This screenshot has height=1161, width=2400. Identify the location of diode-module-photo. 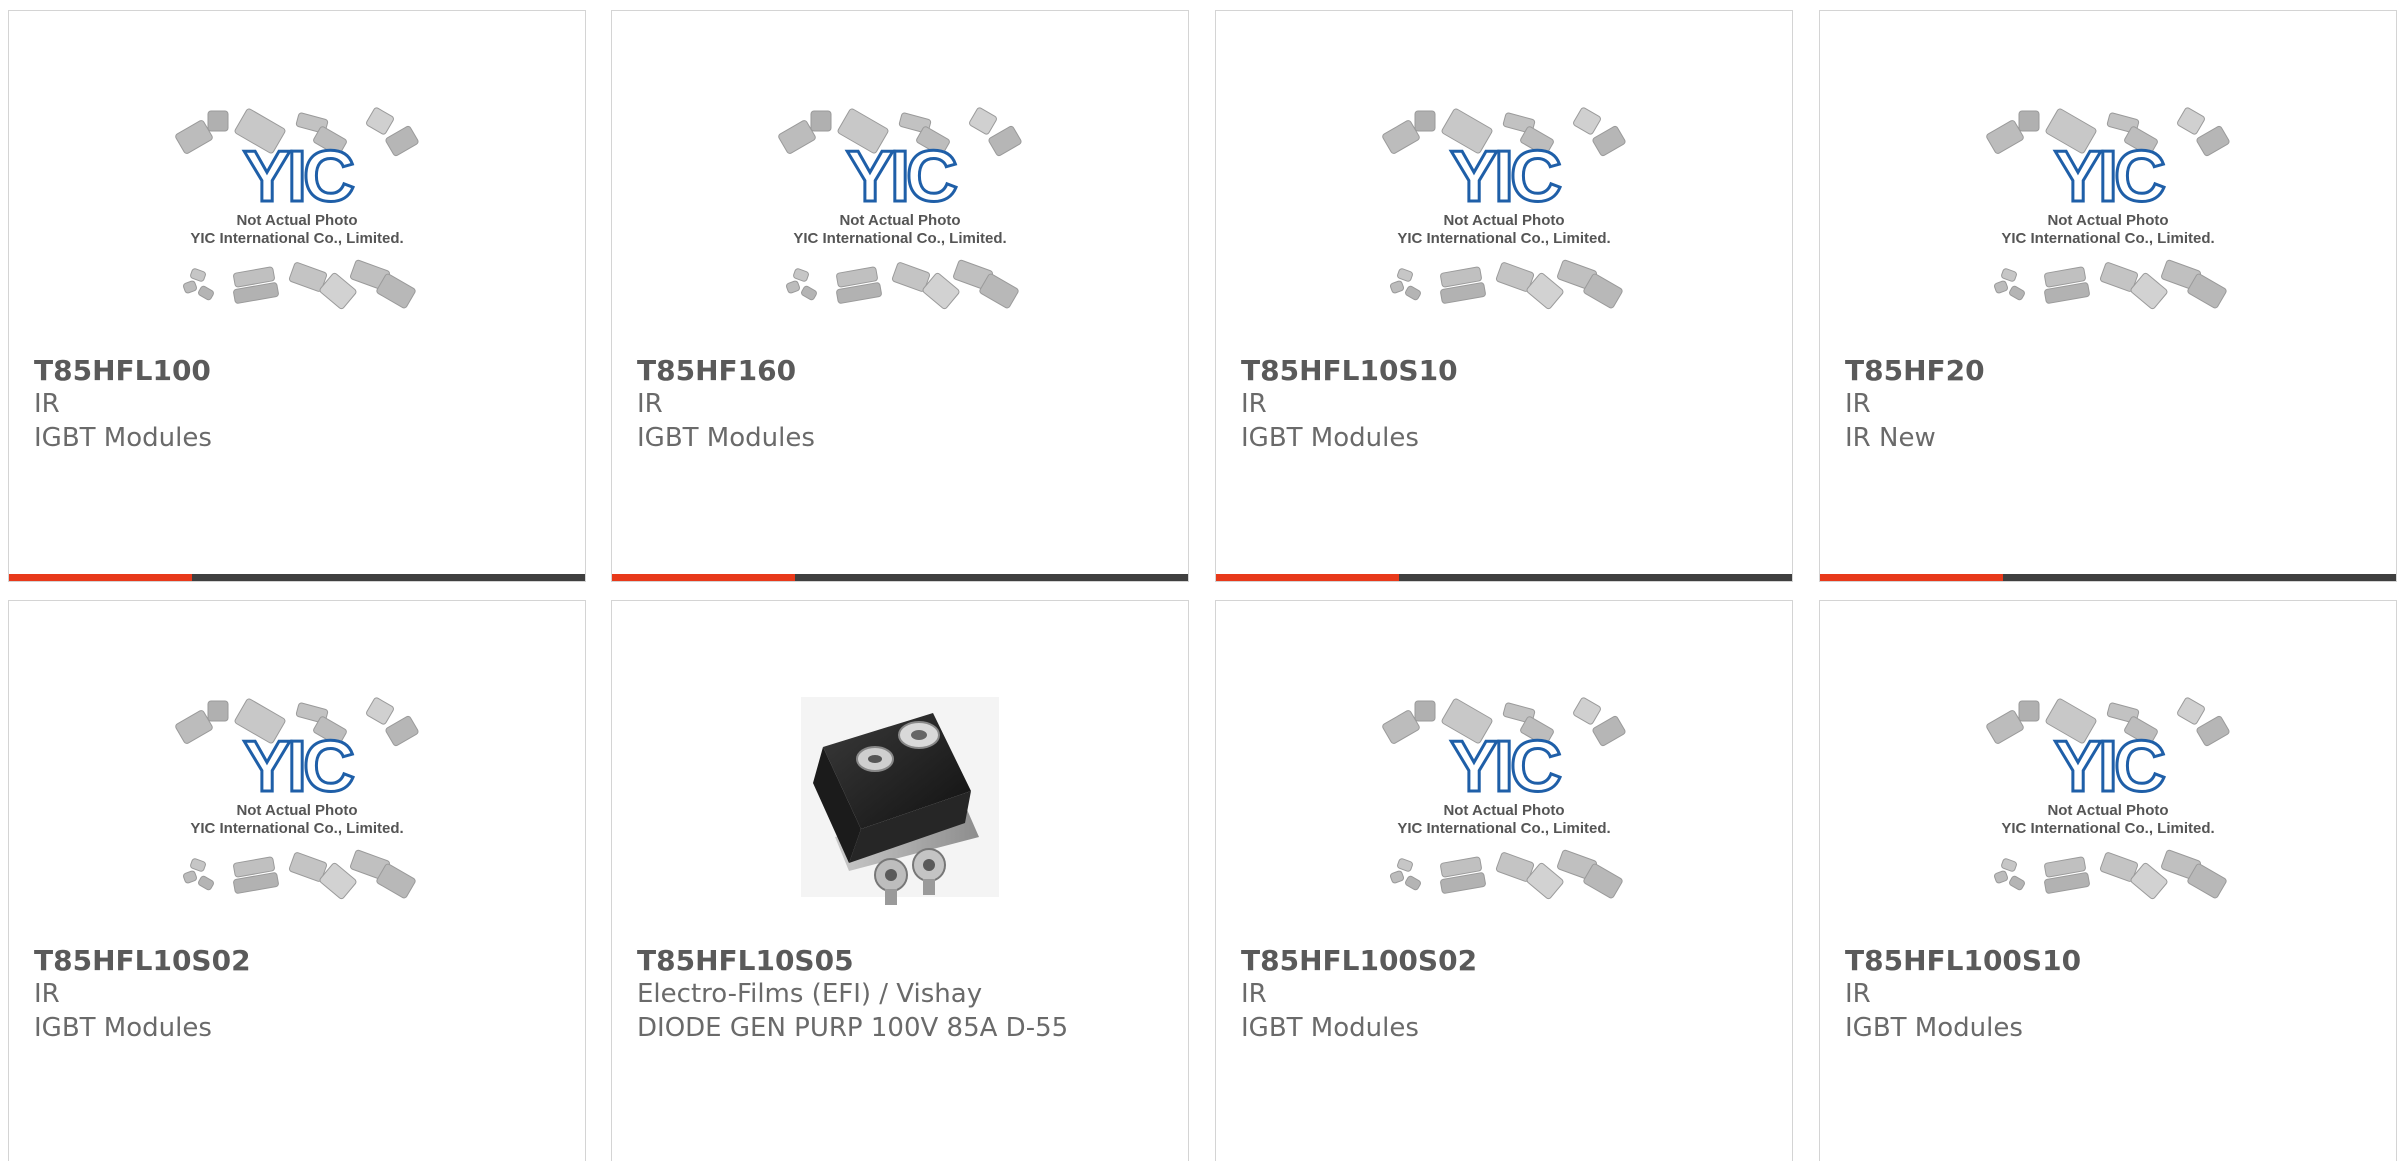
(900, 801).